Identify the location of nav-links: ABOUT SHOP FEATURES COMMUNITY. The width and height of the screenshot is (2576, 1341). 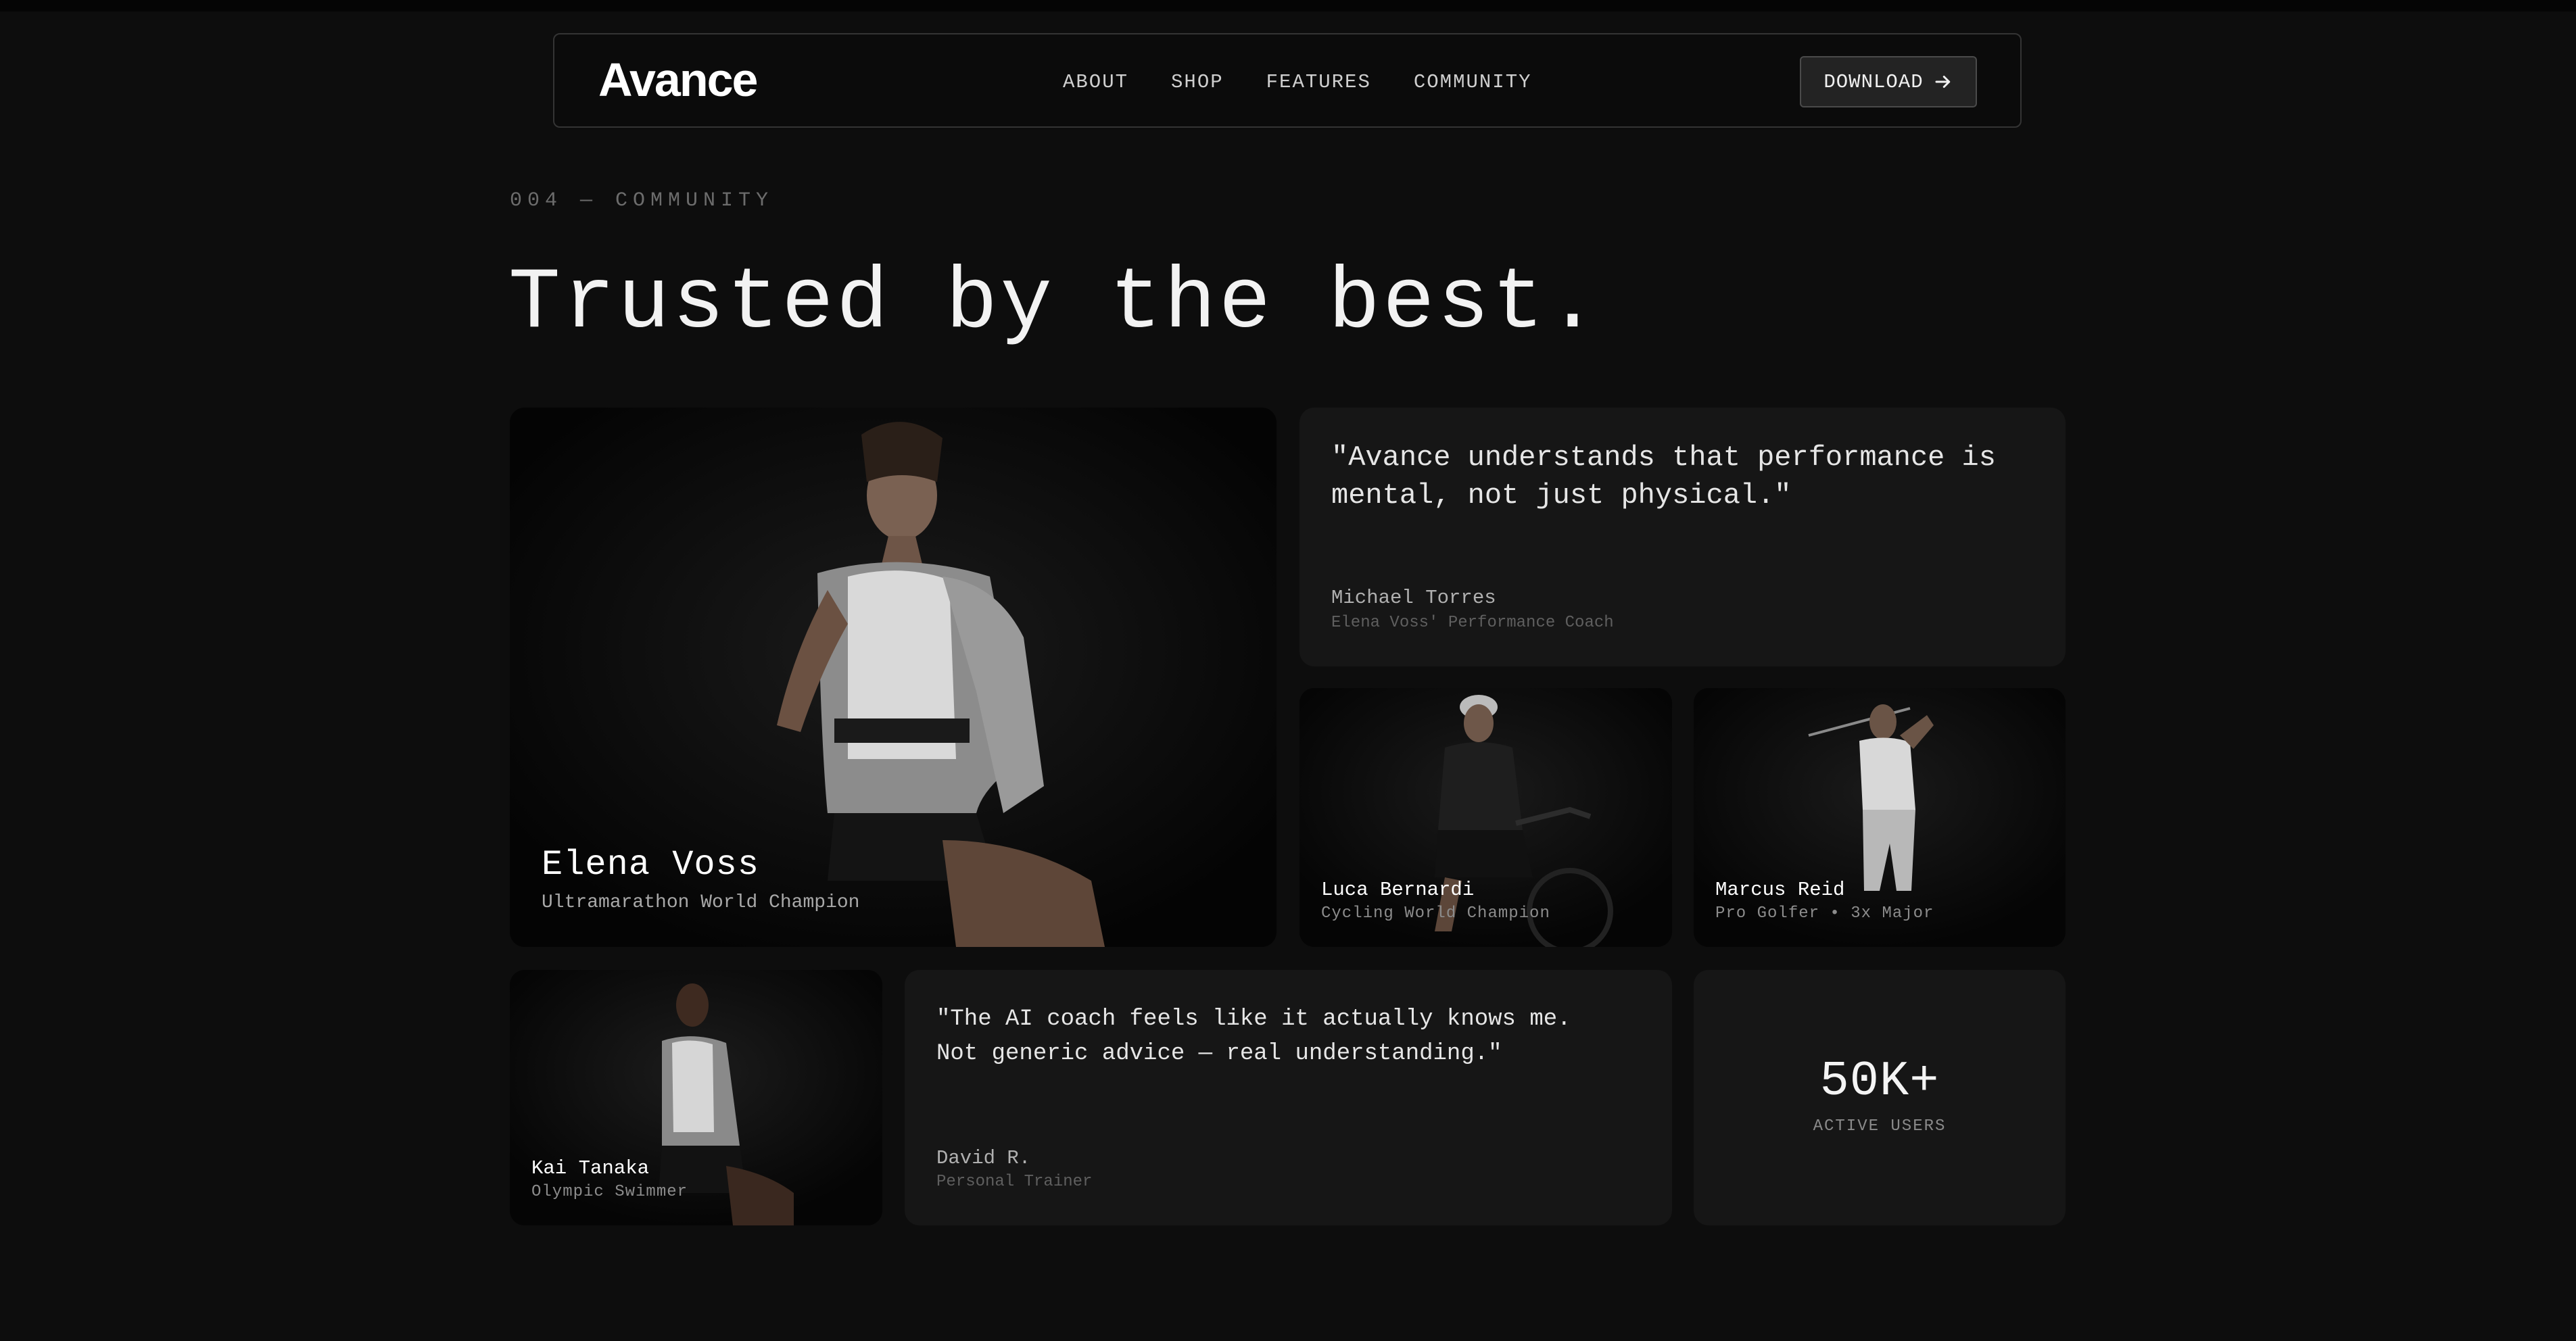
(1319, 81).